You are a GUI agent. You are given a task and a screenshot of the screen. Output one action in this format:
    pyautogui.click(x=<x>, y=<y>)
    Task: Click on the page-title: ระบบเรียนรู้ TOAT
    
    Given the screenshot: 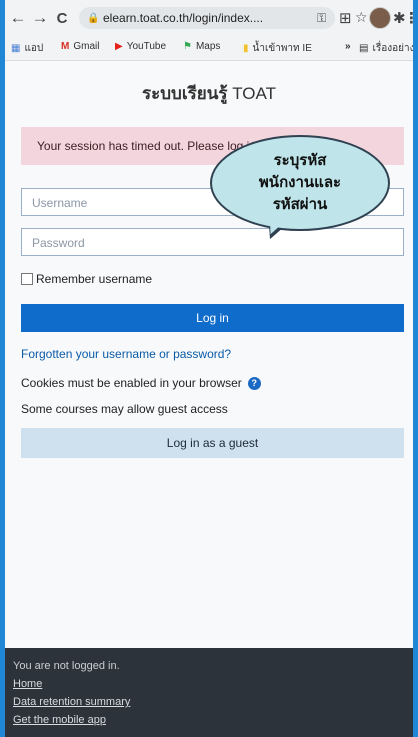 What is the action you would take?
    pyautogui.click(x=209, y=93)
    